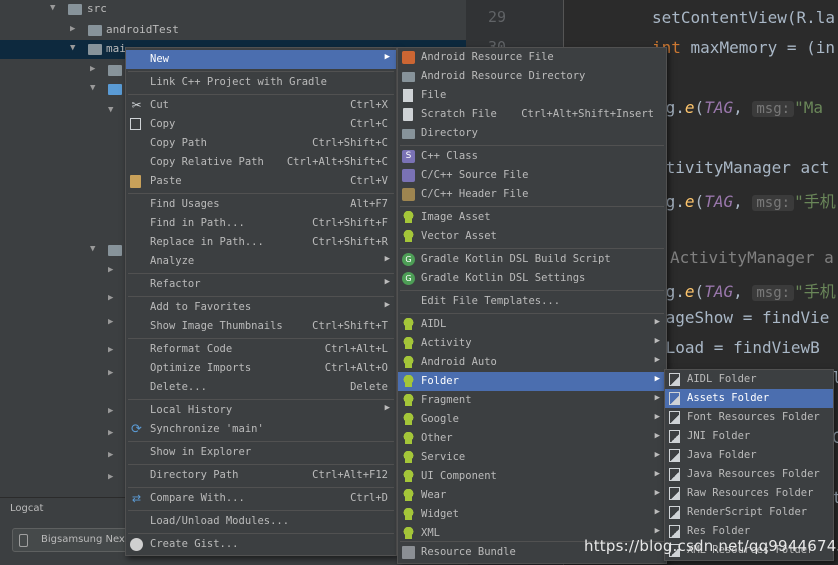 The width and height of the screenshot is (838, 565). Describe the element at coordinates (532, 495) in the screenshot. I see `new-menu-item-wear: Wear ▶` at that location.